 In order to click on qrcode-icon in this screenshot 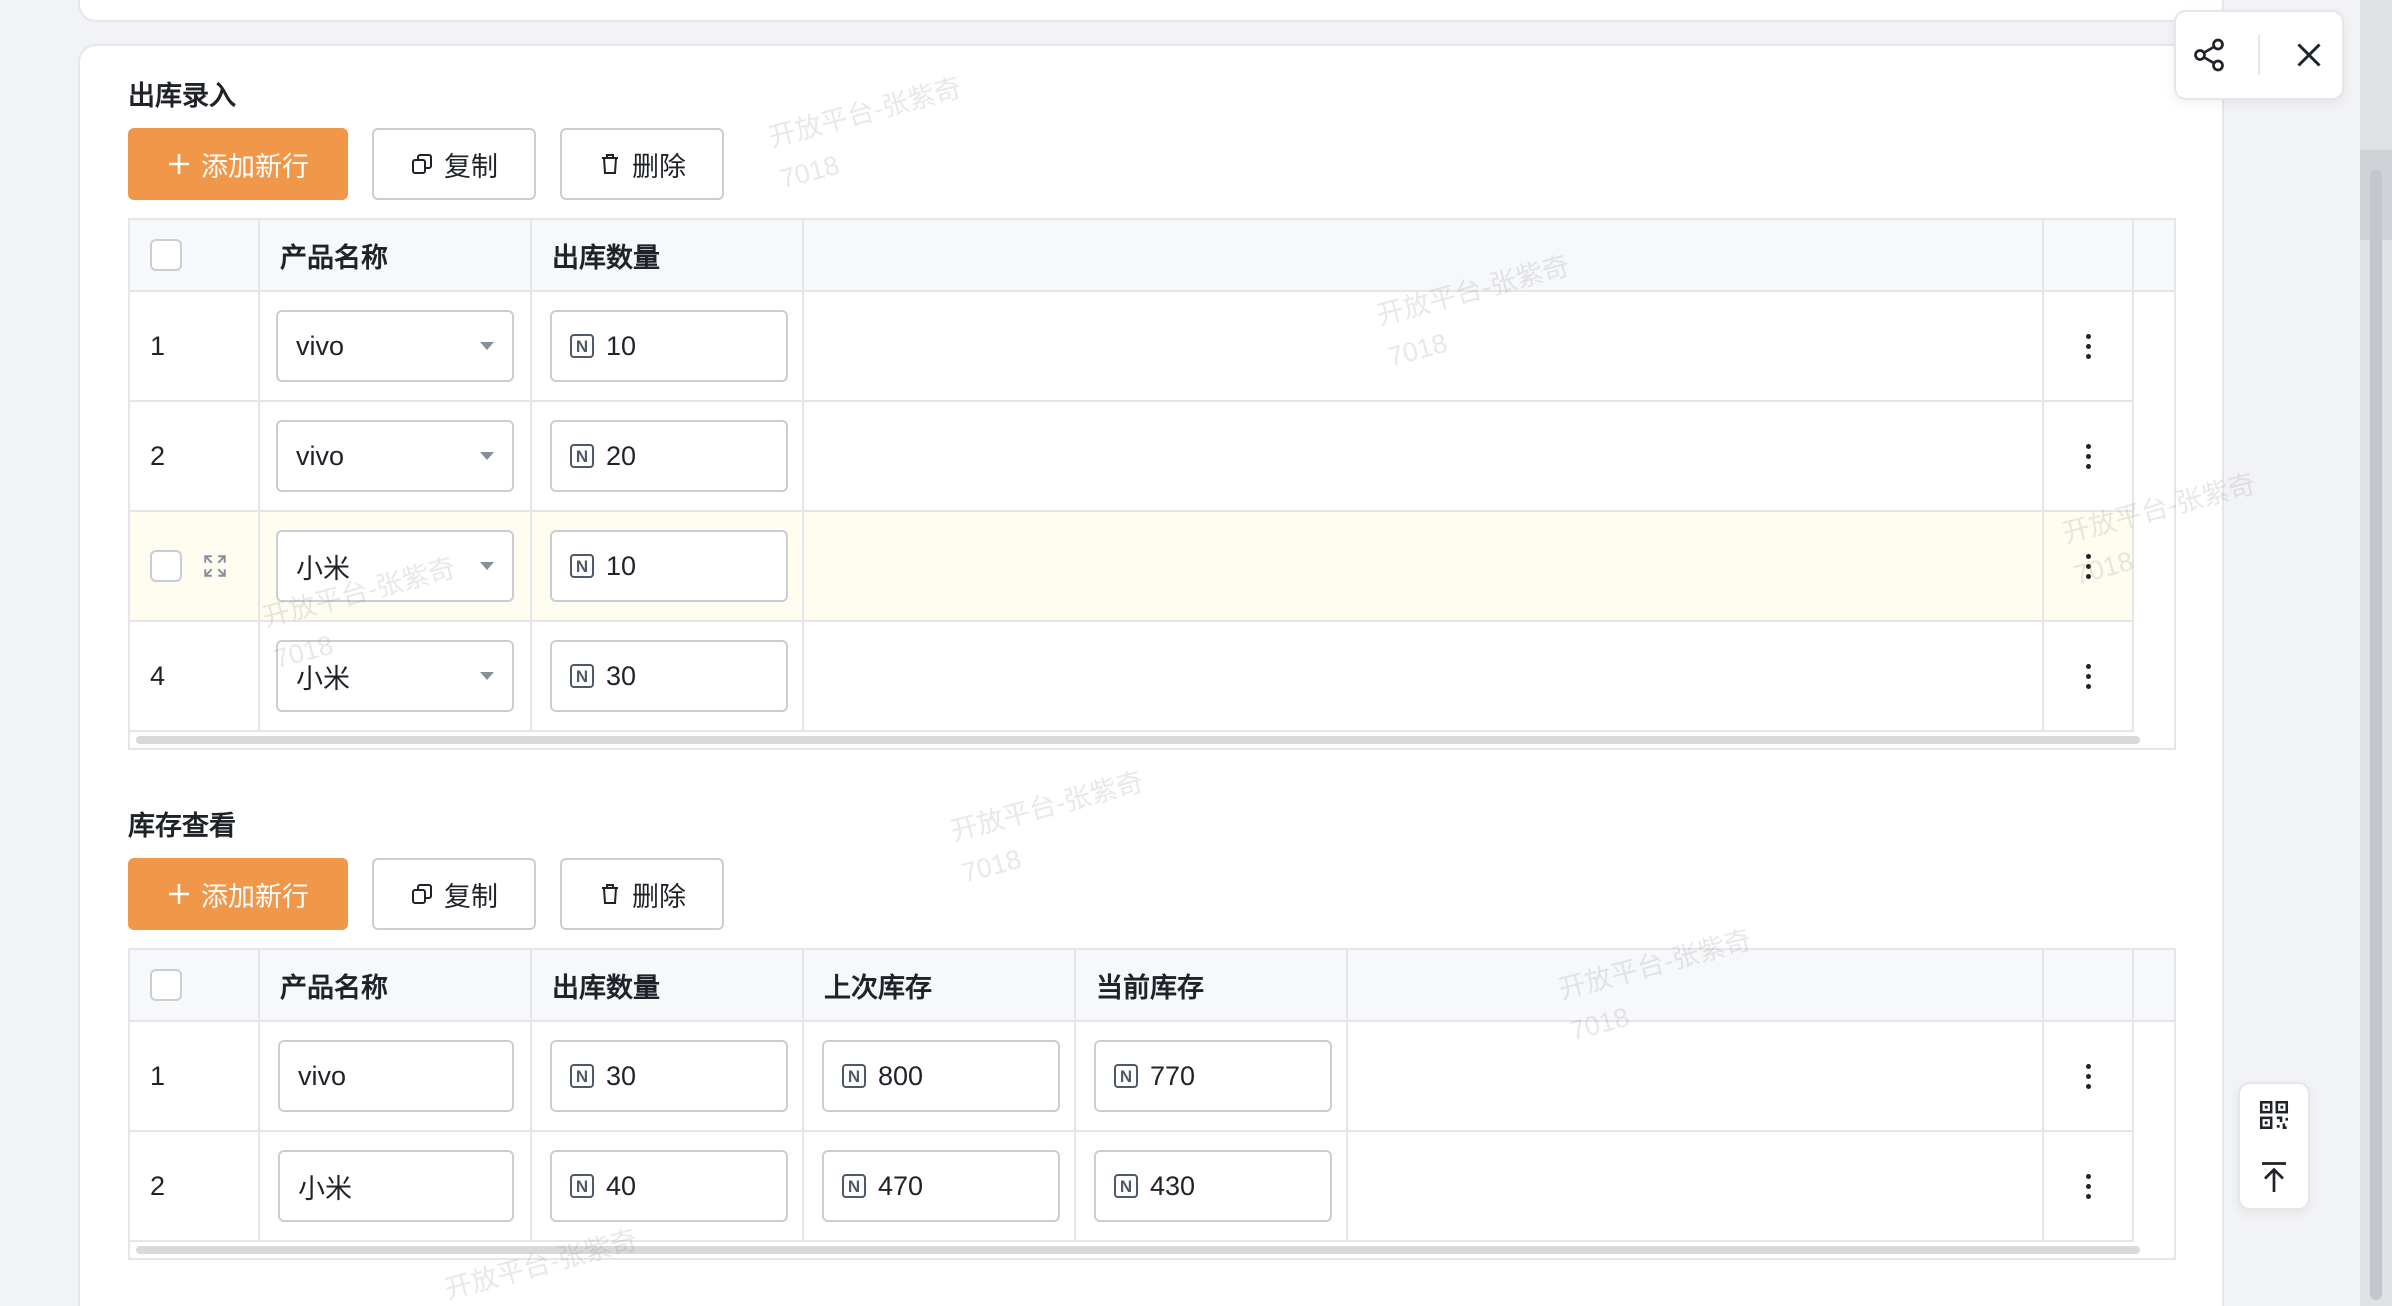, I will do `click(2274, 1115)`.